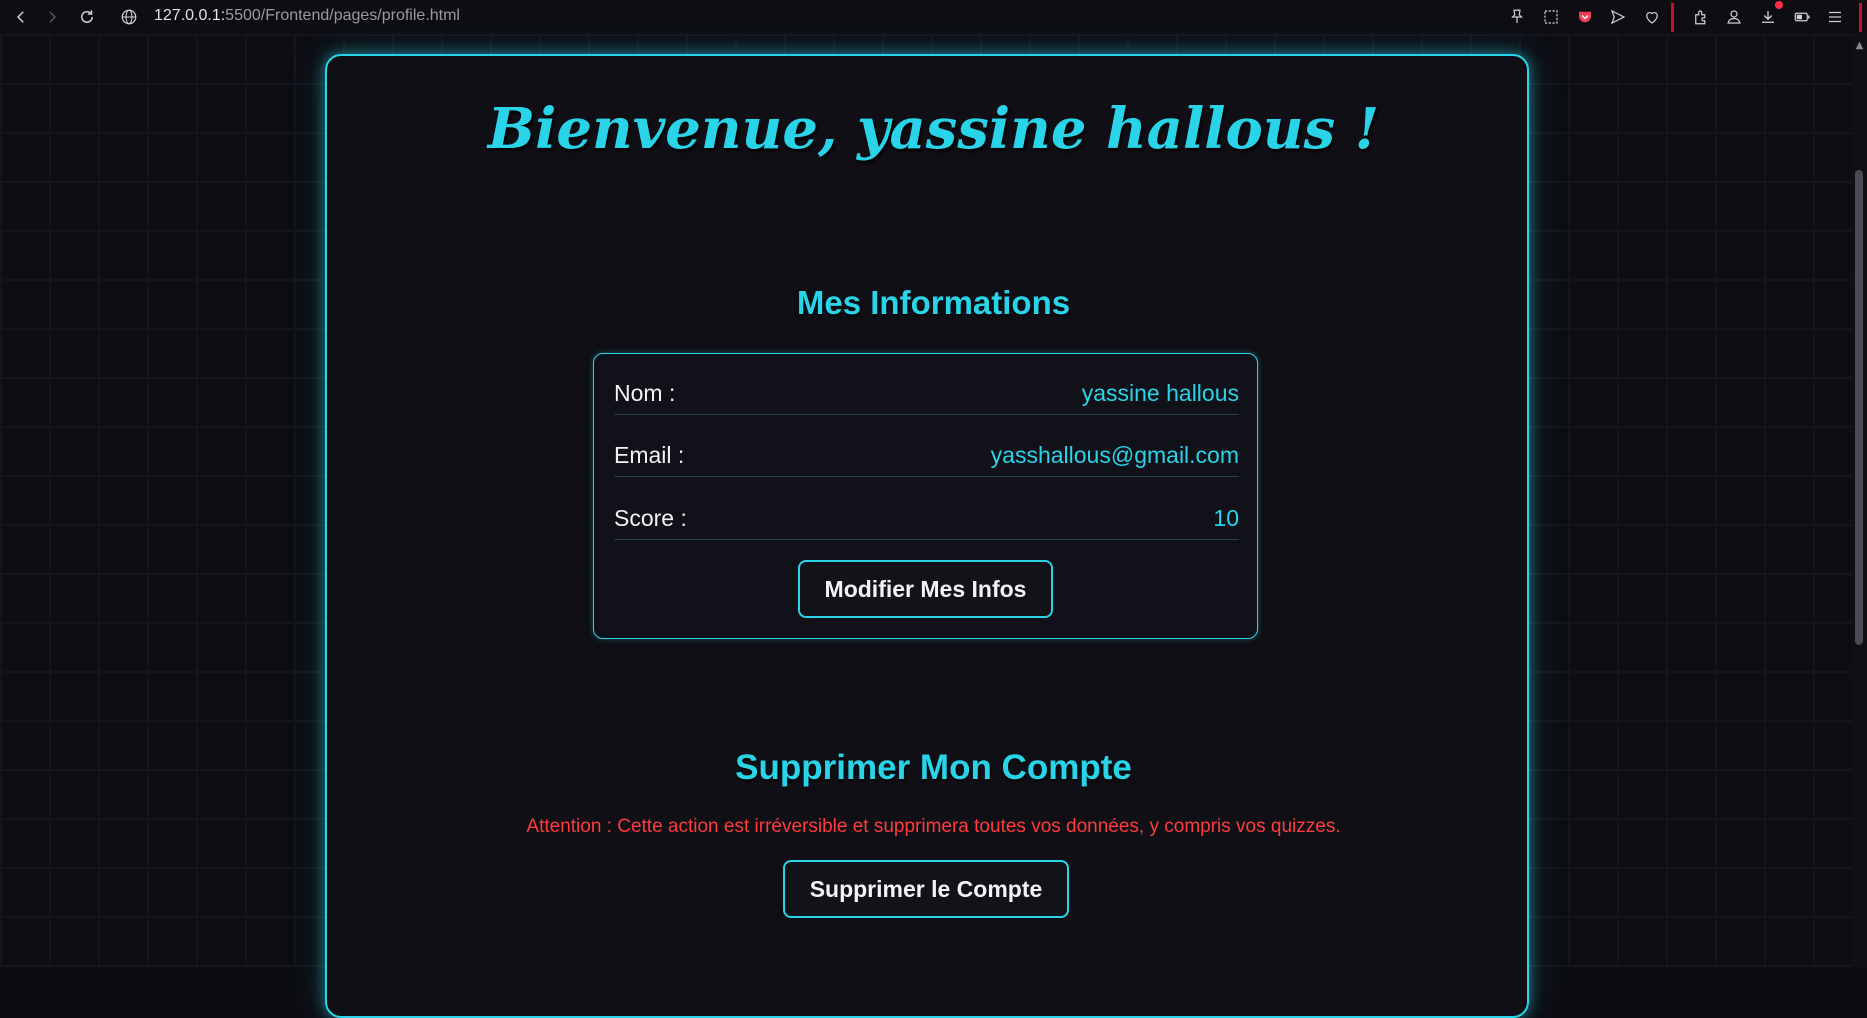 The height and width of the screenshot is (1018, 1867). What do you see at coordinates (1618, 17) in the screenshot?
I see `send-icon` at bounding box center [1618, 17].